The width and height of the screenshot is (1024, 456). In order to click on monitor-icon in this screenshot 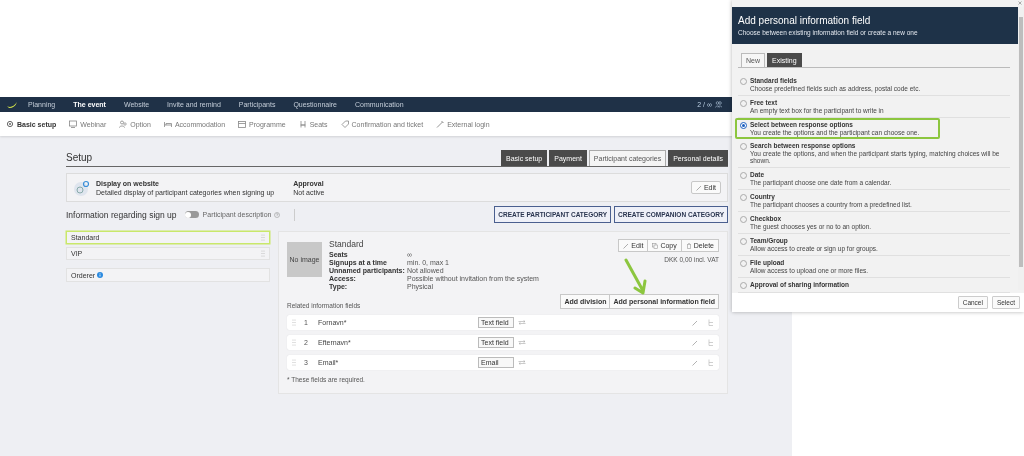, I will do `click(73, 124)`.